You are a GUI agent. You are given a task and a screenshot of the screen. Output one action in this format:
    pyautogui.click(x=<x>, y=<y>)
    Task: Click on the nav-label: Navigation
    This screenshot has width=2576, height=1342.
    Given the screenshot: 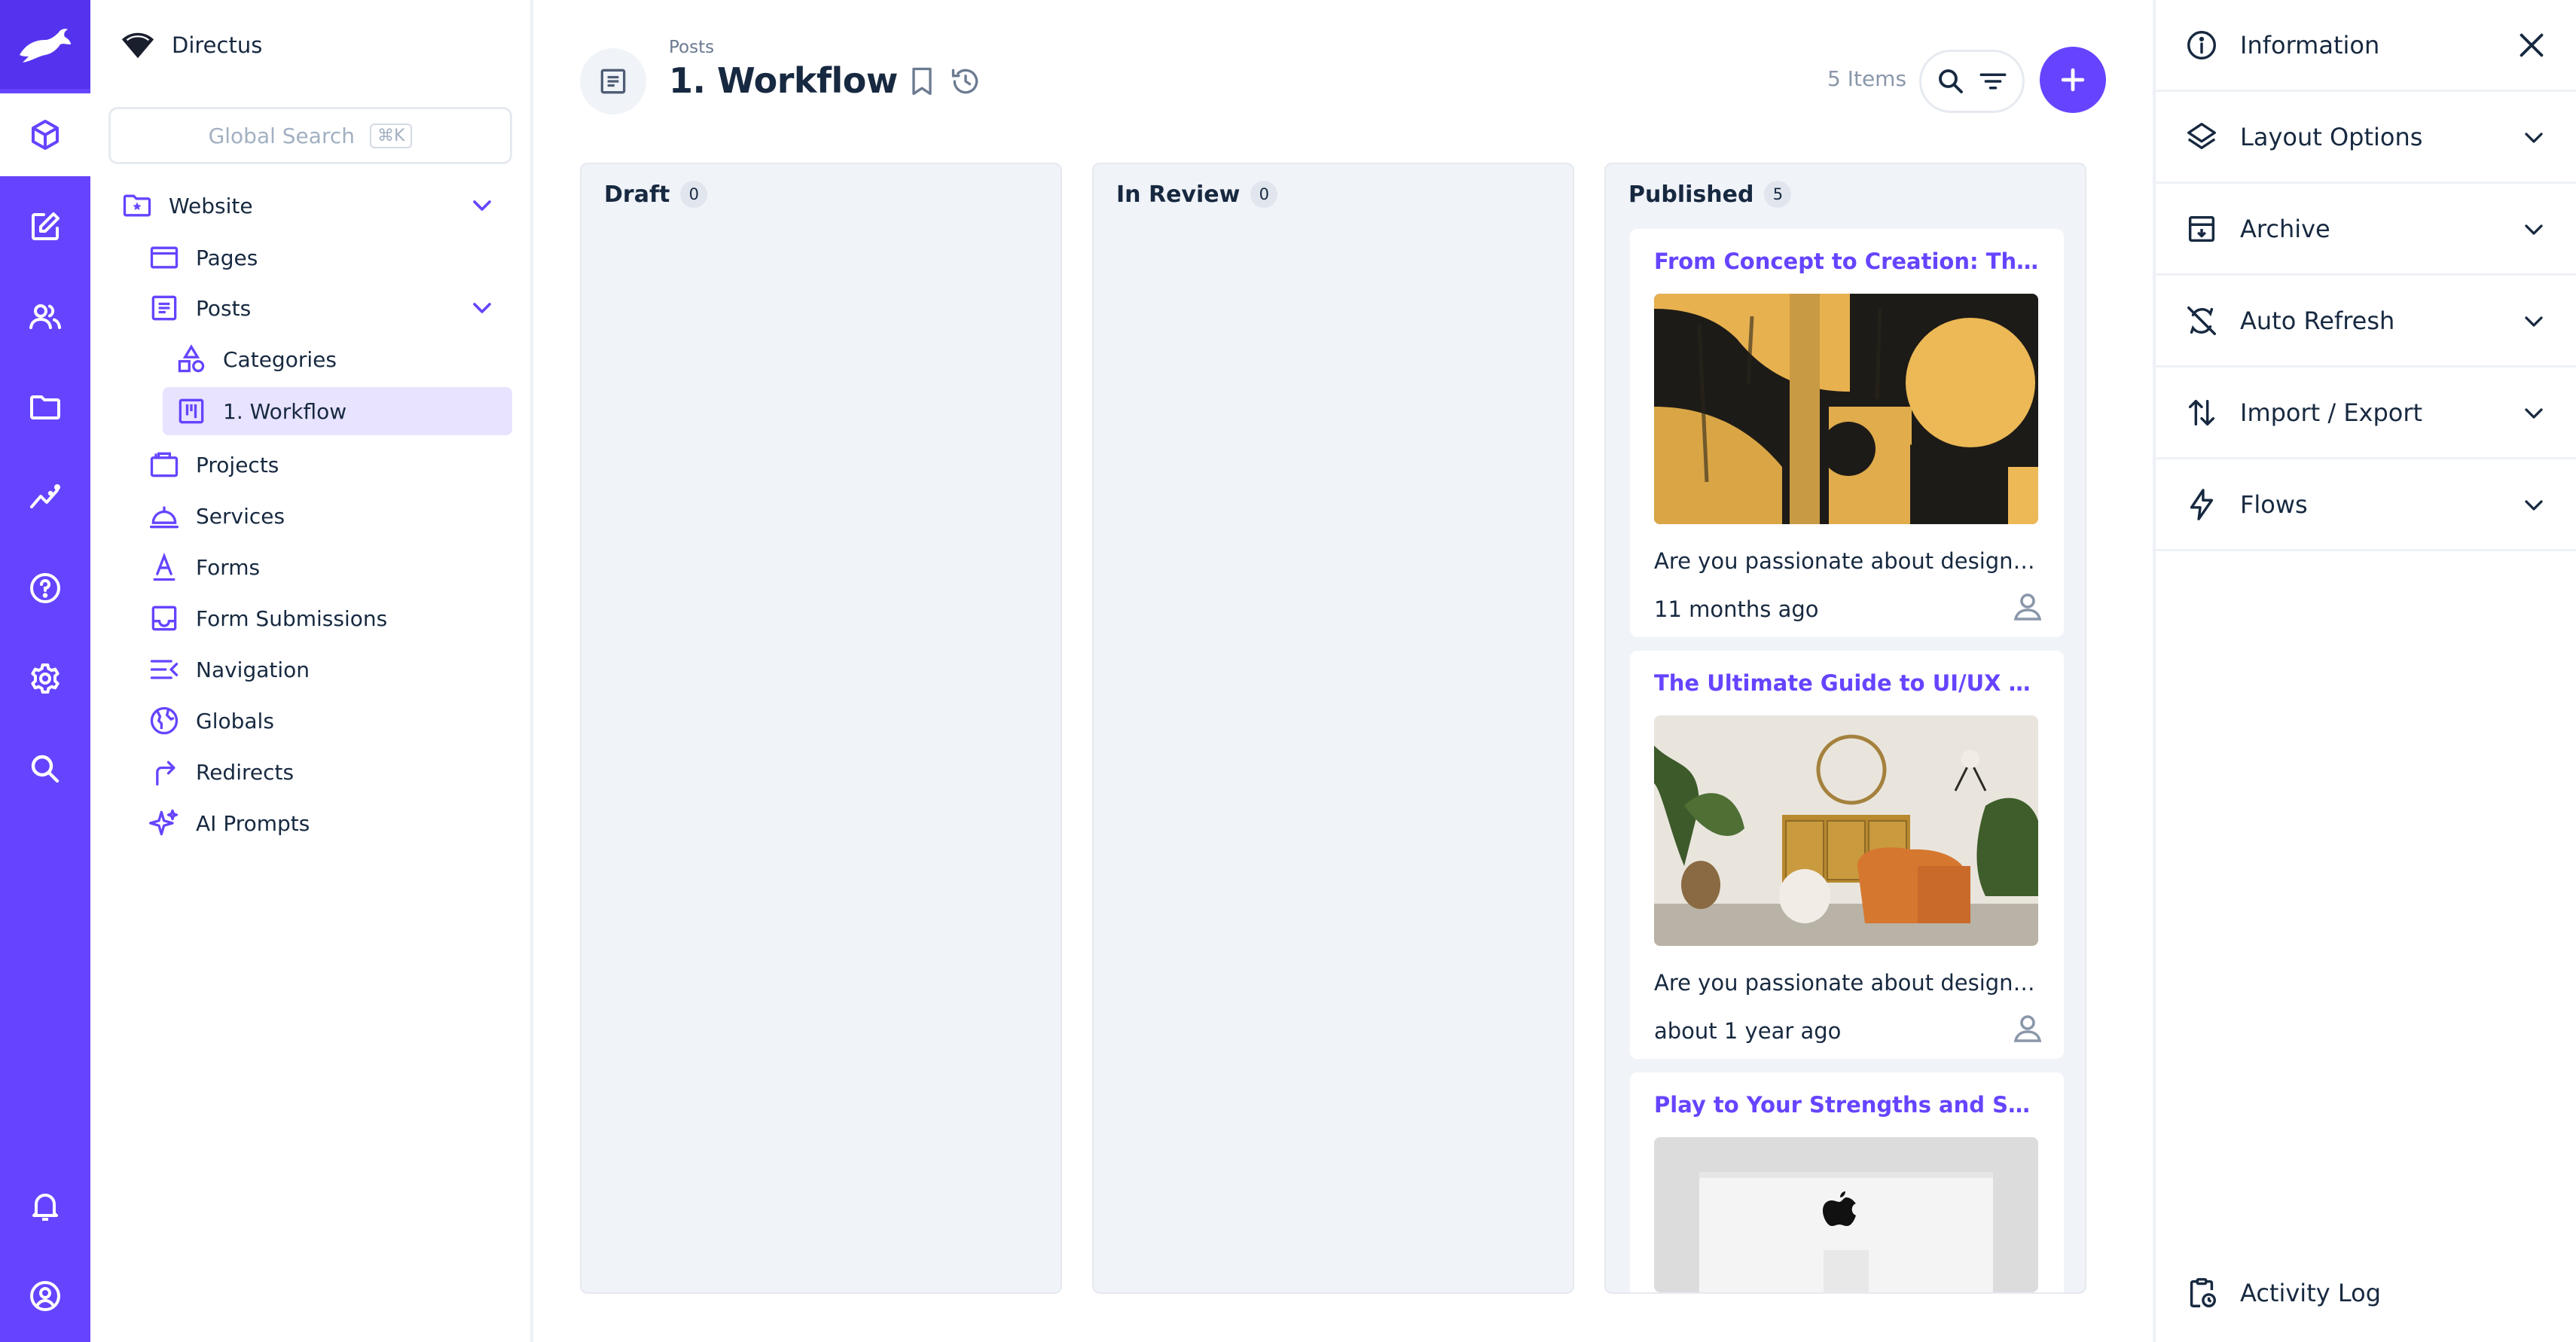 What is the action you would take?
    pyautogui.click(x=253, y=669)
    